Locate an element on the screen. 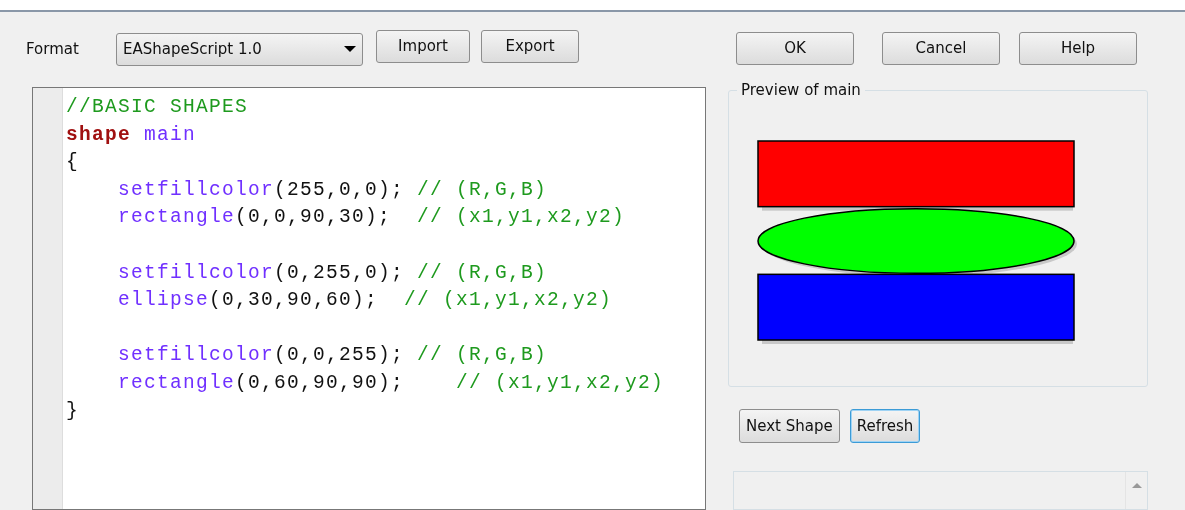  code-line: rectangle(0,0,90,30); // (x1,y1,x2,y2) is located at coordinates (372, 218).